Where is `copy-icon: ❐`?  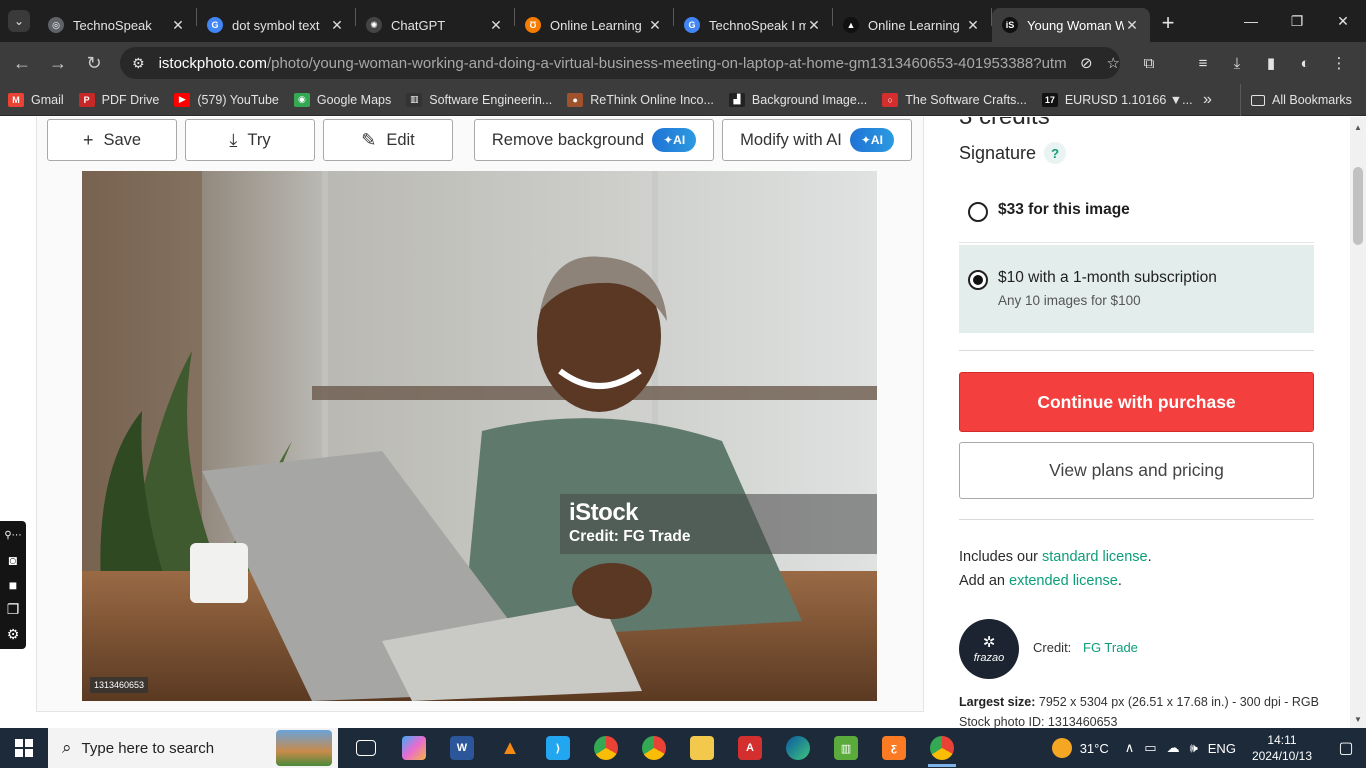
copy-icon: ❐ is located at coordinates (13, 609).